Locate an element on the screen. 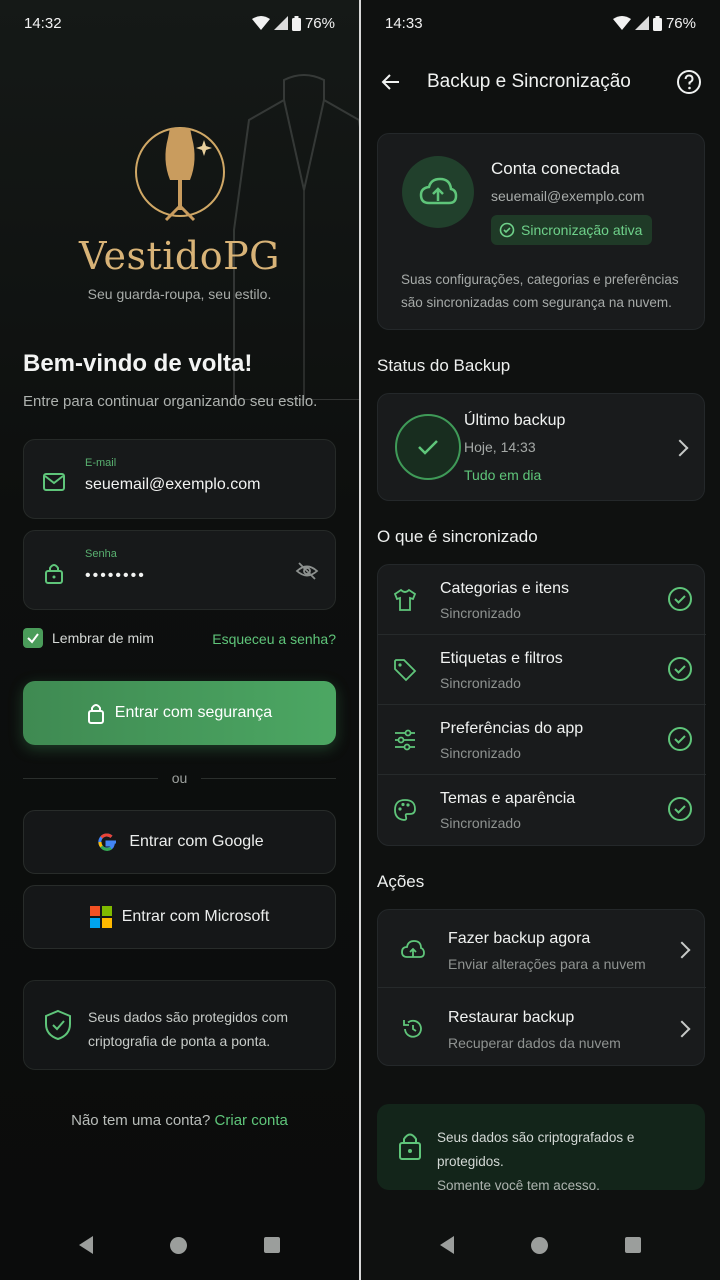 Image resolution: width=720 pixels, height=1280 pixels. synced-heading: O que é sincronizado is located at coordinates (457, 536).